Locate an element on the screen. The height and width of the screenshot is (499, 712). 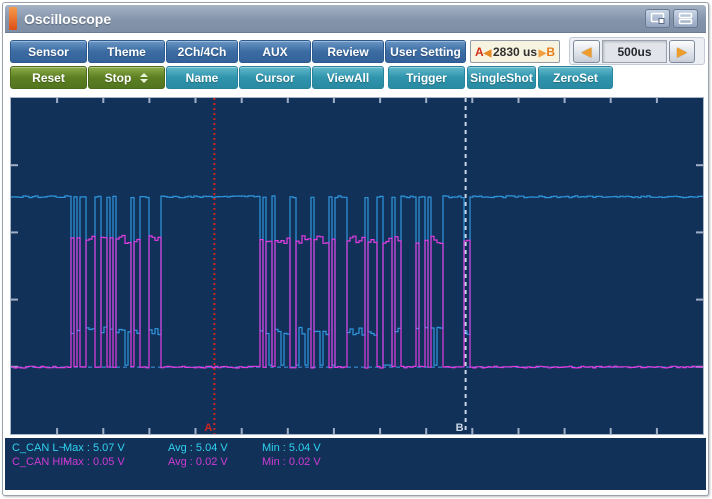
button-label: Theme is located at coordinates (126, 51).